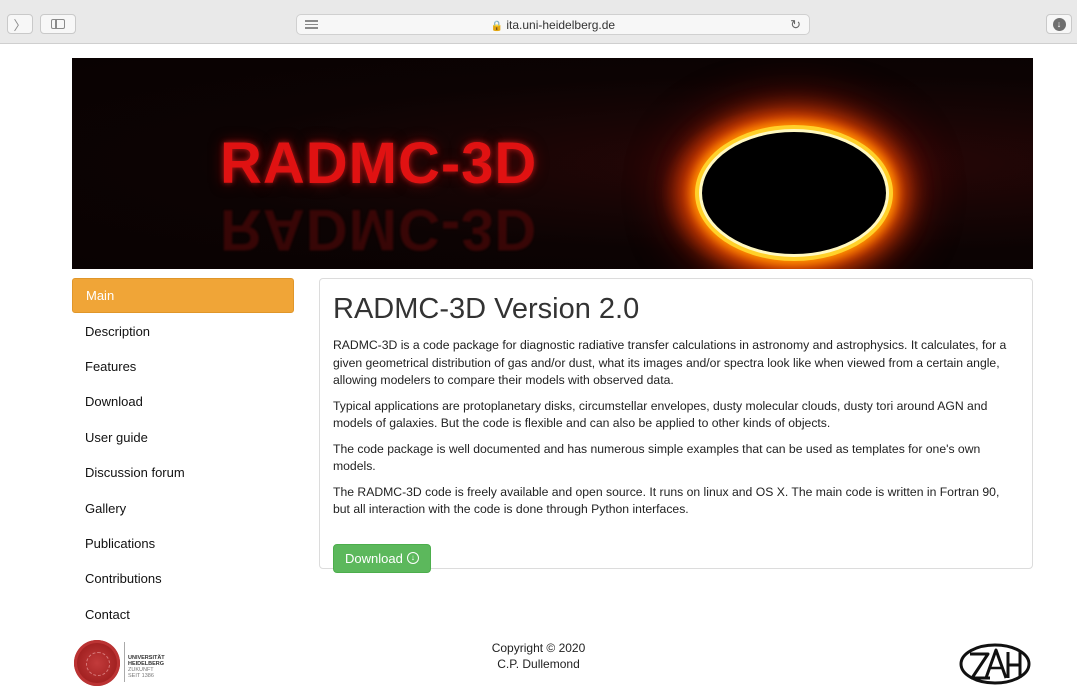 Image resolution: width=1077 pixels, height=690 pixels. What do you see at coordinates (561, 25) in the screenshot?
I see `url-label: ita.uni-heidelberg.de` at bounding box center [561, 25].